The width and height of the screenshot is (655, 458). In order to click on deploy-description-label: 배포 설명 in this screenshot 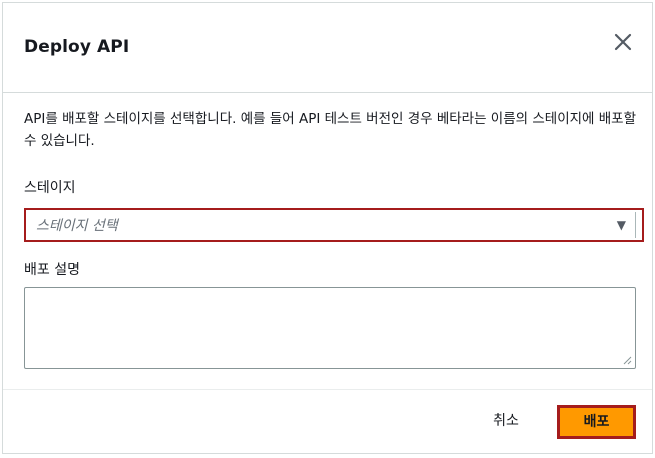, I will do `click(52, 270)`.